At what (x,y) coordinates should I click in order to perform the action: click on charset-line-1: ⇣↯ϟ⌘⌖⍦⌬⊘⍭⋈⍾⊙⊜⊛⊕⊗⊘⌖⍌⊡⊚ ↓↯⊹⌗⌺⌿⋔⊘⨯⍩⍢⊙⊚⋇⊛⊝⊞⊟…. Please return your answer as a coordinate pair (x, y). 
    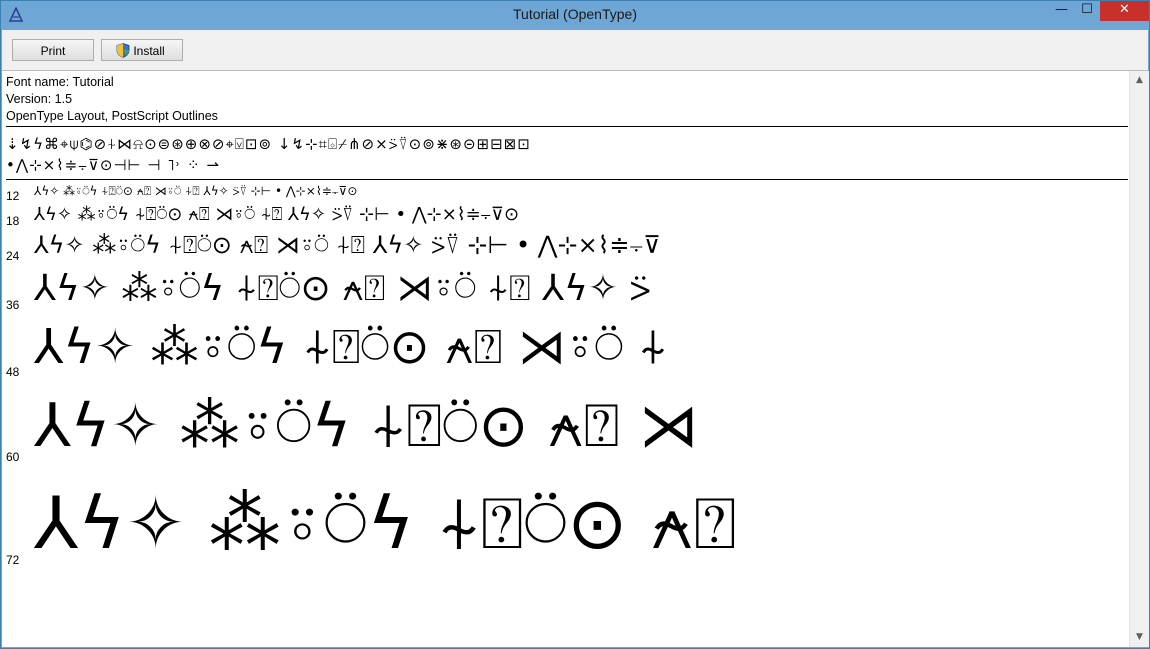
    Looking at the image, I should click on (268, 144).